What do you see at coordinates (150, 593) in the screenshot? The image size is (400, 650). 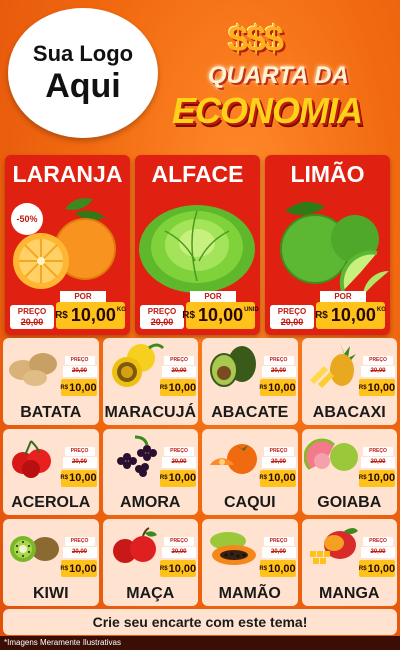 I see `product-name: MAÇA` at bounding box center [150, 593].